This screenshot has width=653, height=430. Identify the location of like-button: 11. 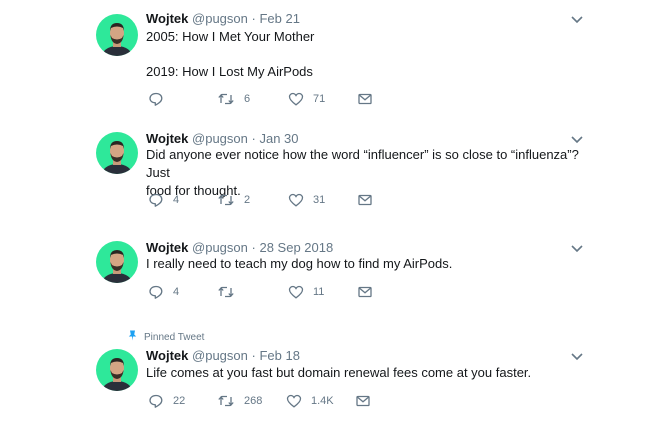
(306, 292).